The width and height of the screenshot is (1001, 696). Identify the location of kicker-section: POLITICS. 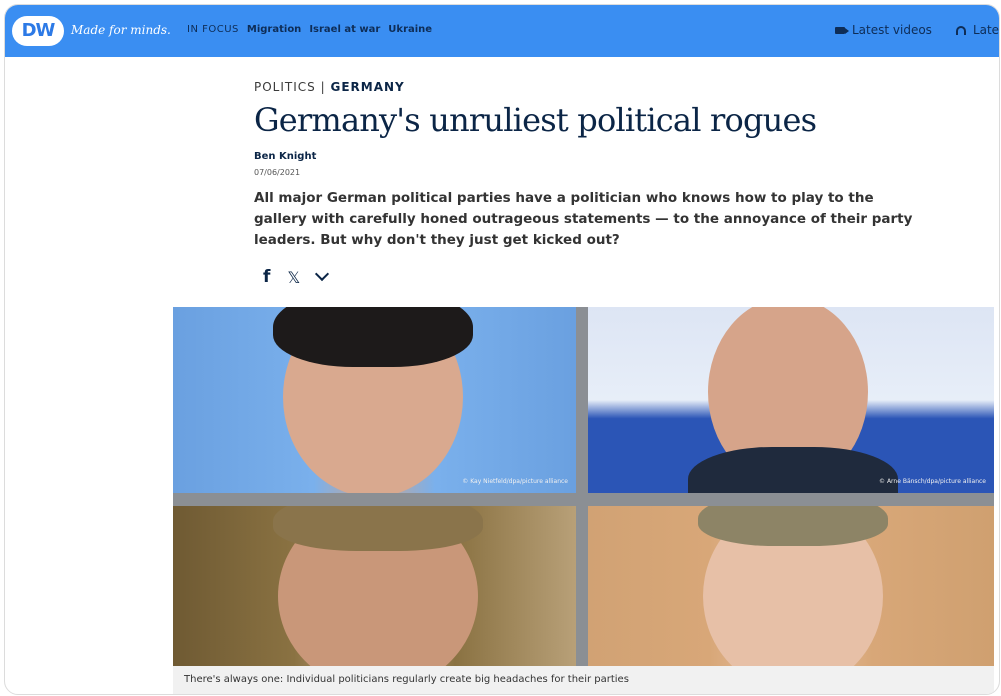
(285, 87).